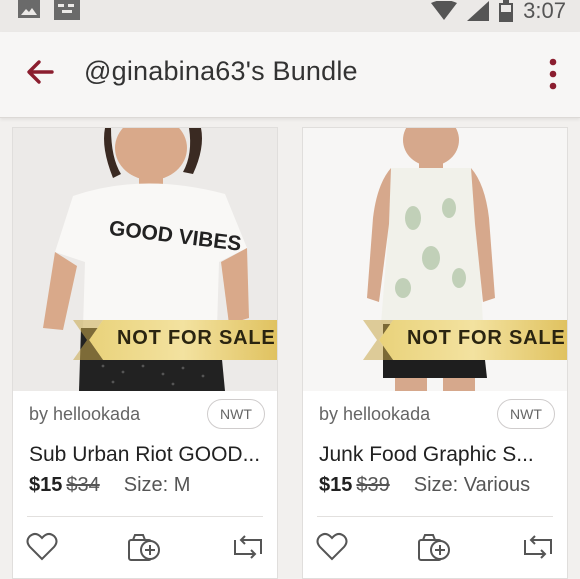 This screenshot has height=579, width=580. What do you see at coordinates (472, 485) in the screenshot?
I see `size-label: Size: Various` at bounding box center [472, 485].